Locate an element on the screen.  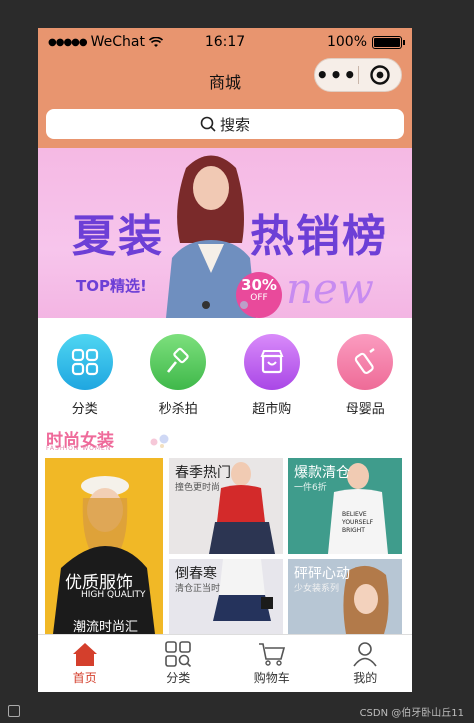
tab-label: 首页 is located at coordinates (84, 678).